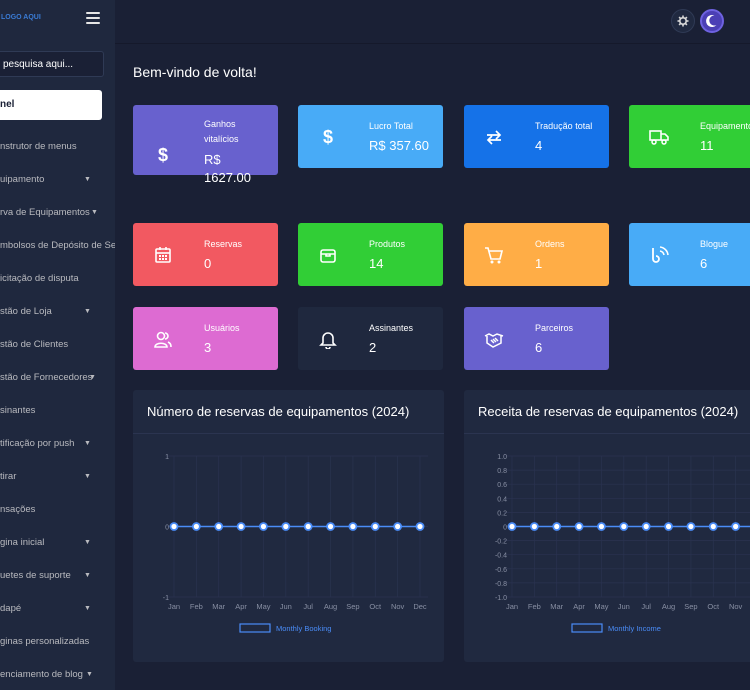  I want to click on theme-toggle-button, so click(712, 21).